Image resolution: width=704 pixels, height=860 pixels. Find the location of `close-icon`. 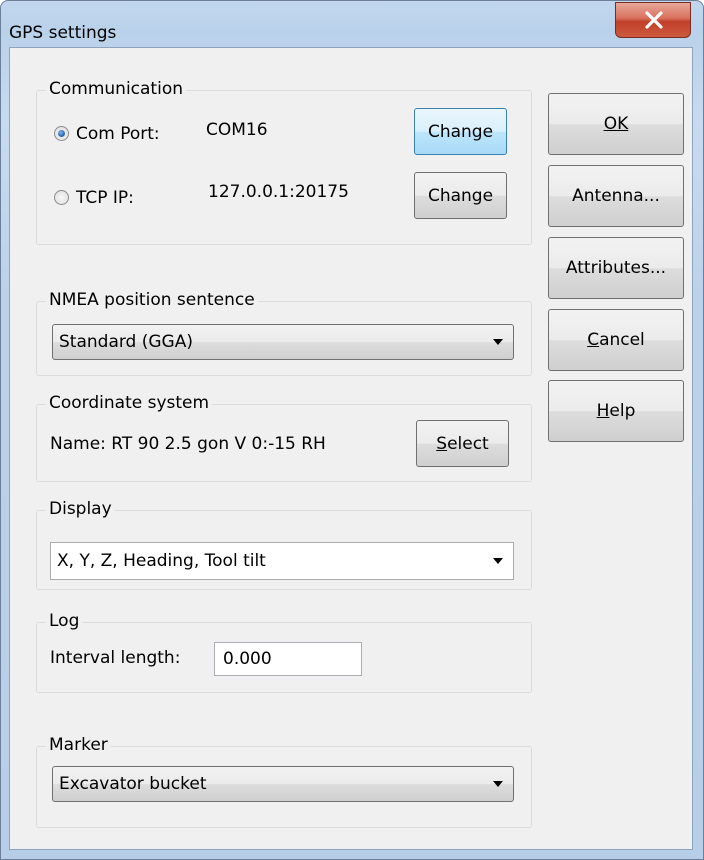

close-icon is located at coordinates (654, 20).